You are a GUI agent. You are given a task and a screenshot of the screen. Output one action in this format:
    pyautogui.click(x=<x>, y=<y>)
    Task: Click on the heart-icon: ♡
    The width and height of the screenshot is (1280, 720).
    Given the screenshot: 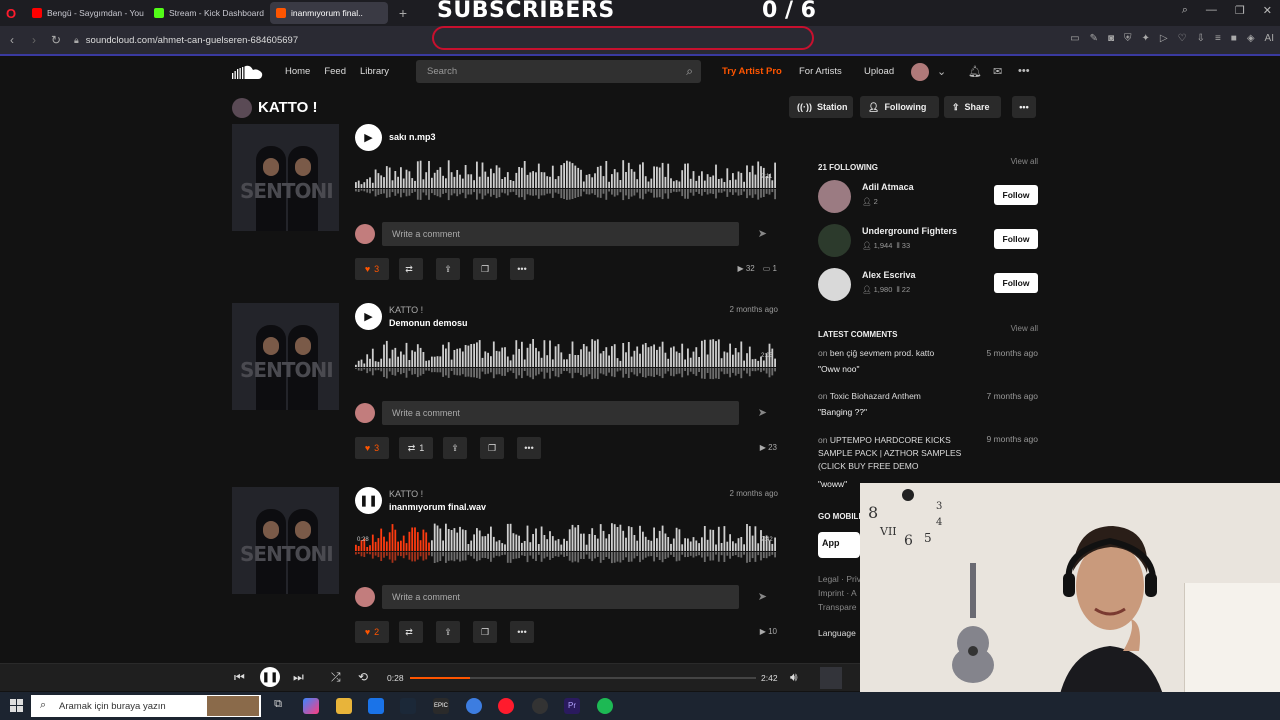 What is the action you would take?
    pyautogui.click(x=1182, y=38)
    